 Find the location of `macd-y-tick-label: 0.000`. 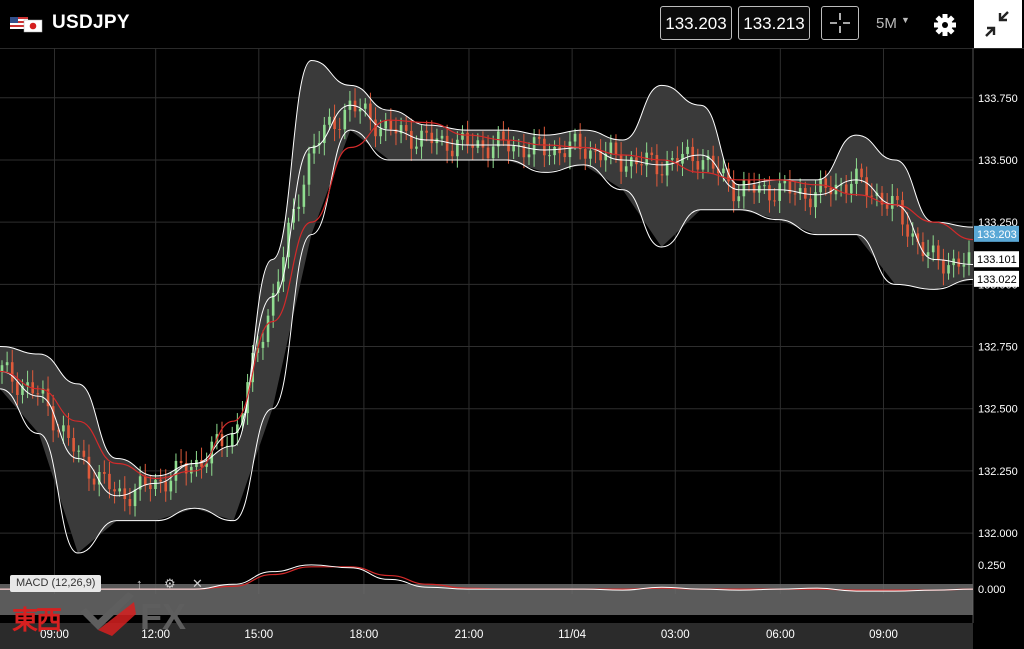

macd-y-tick-label: 0.000 is located at coordinates (992, 590).